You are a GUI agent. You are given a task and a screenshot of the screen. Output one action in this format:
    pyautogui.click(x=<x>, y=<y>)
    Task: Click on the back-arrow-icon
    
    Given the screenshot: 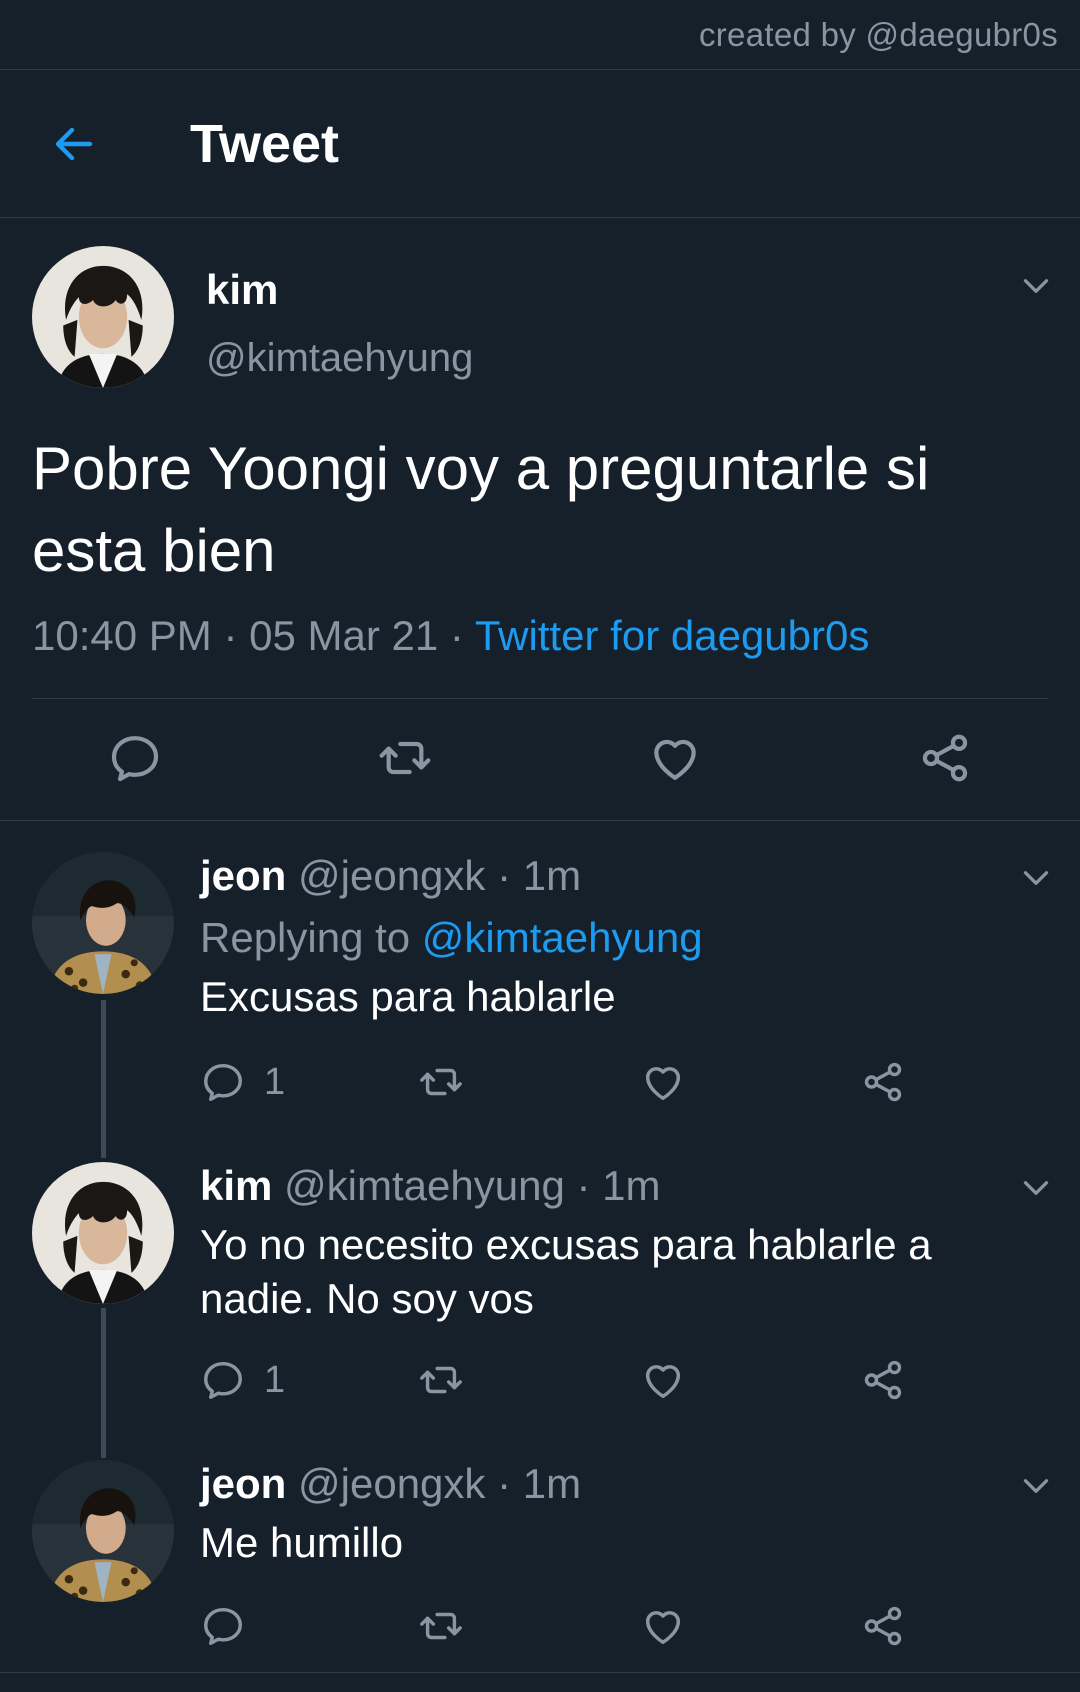 What is the action you would take?
    pyautogui.click(x=74, y=144)
    